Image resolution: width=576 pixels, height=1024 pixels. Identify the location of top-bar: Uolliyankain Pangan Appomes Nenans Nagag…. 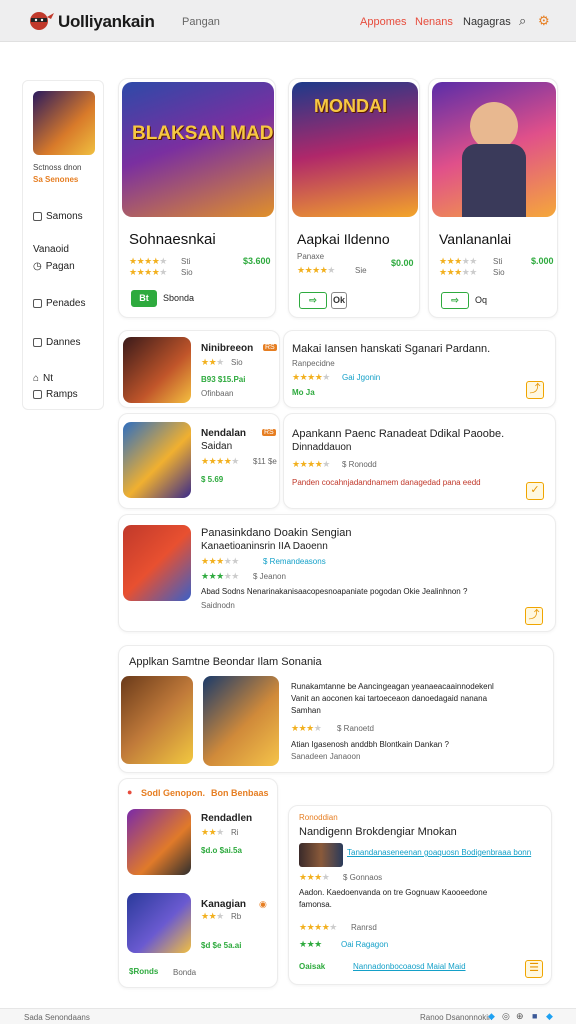
(288, 21).